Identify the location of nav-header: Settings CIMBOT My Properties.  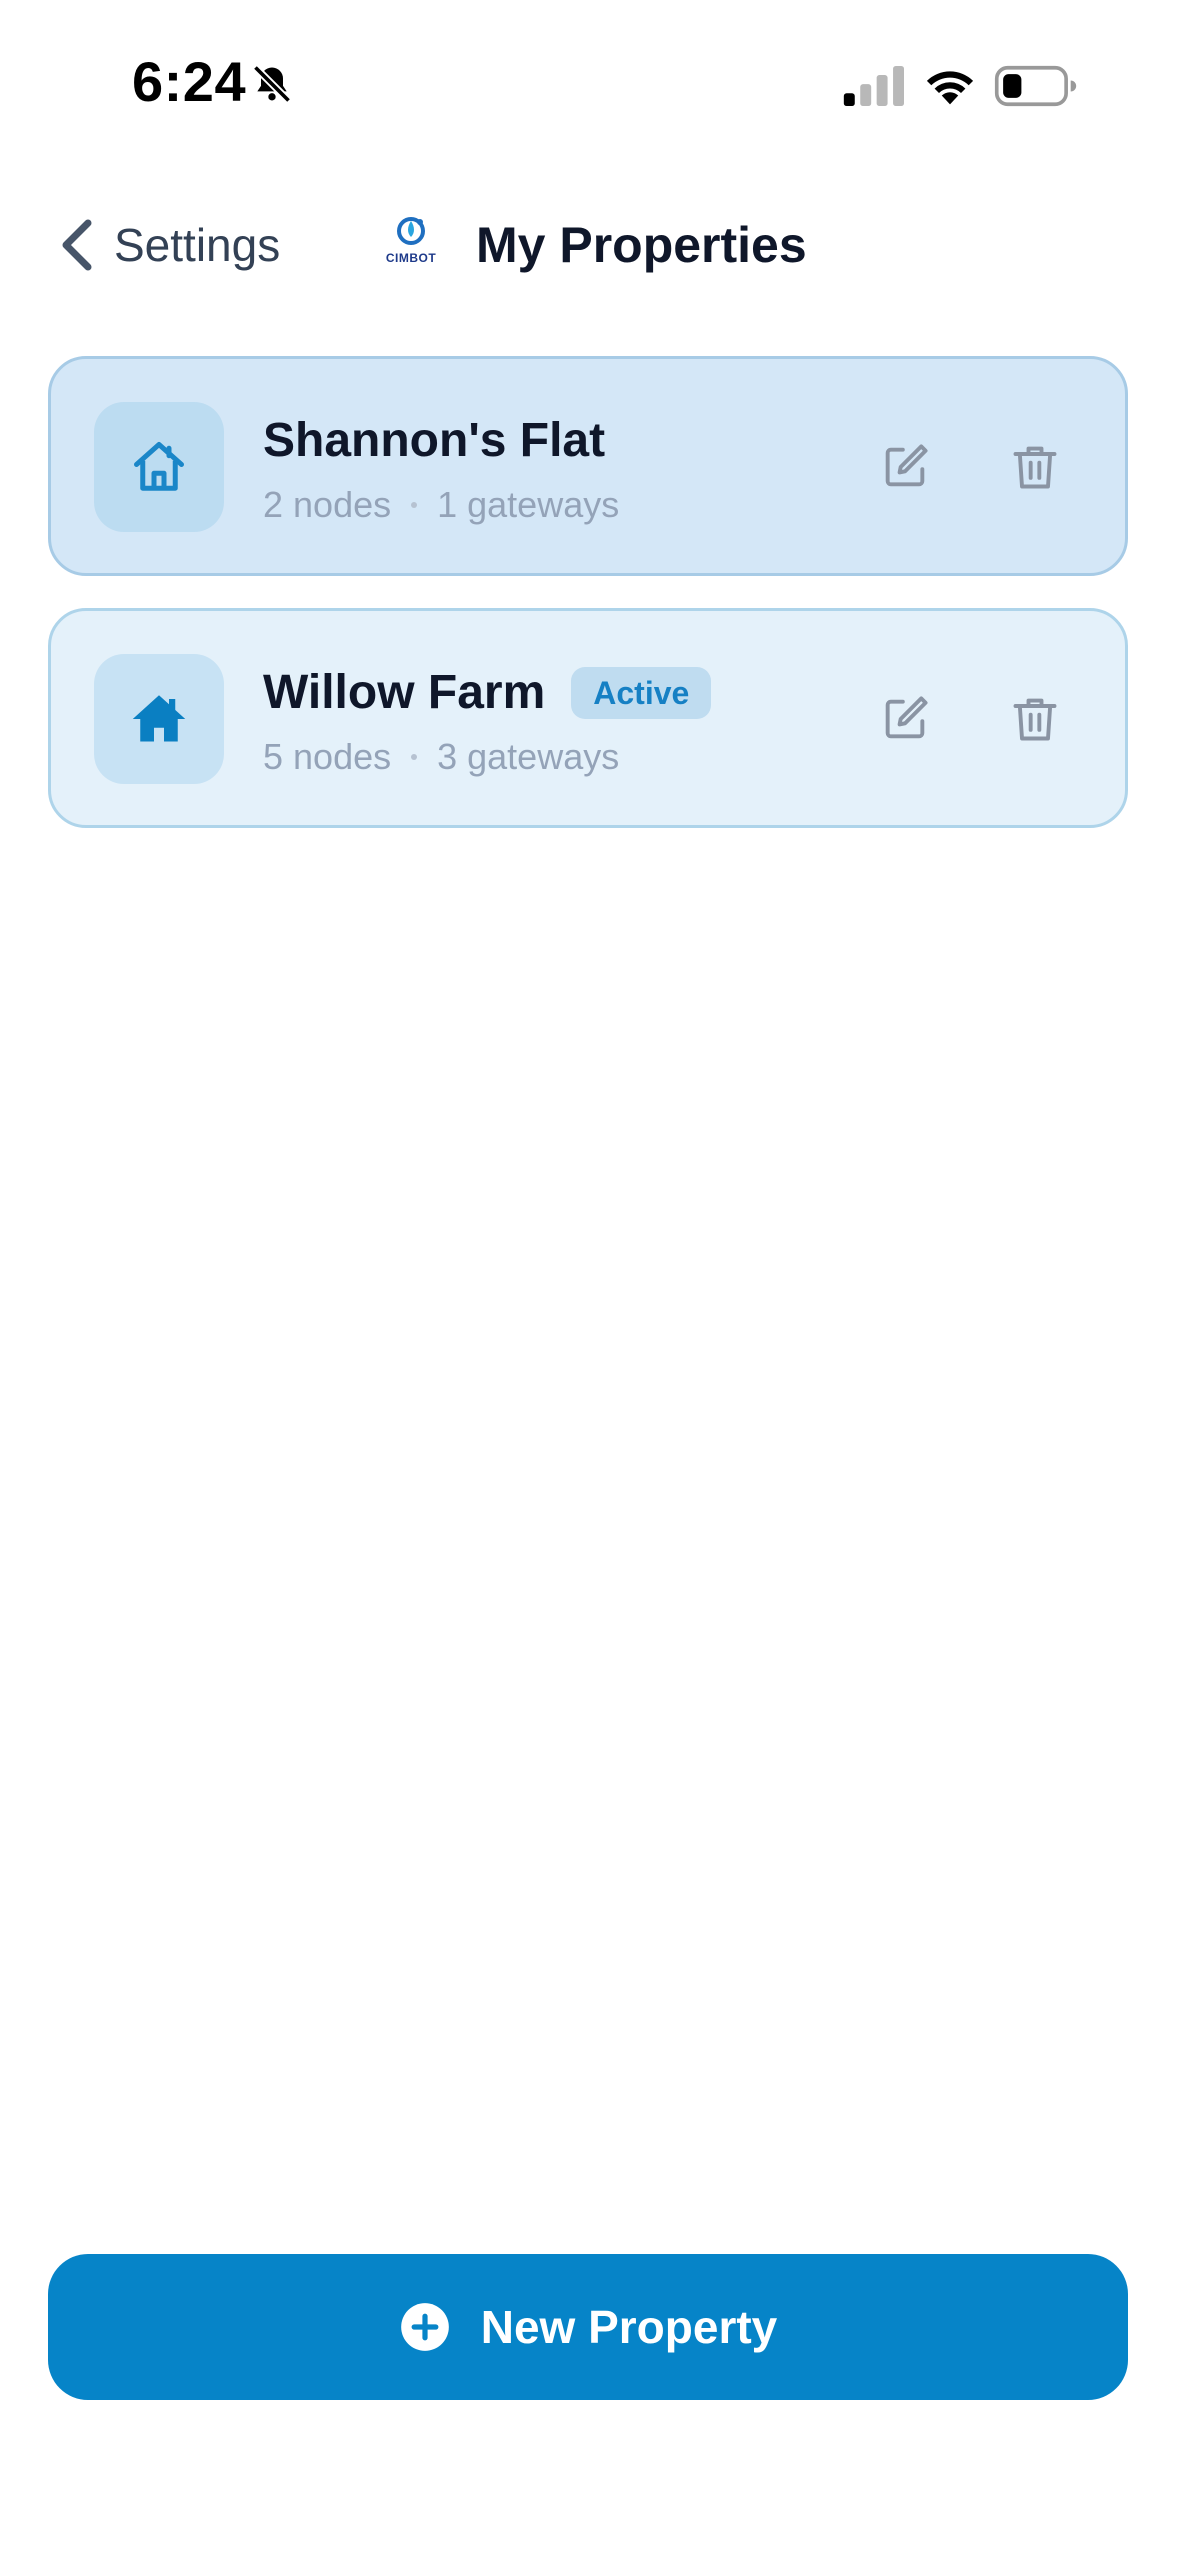
(589, 245).